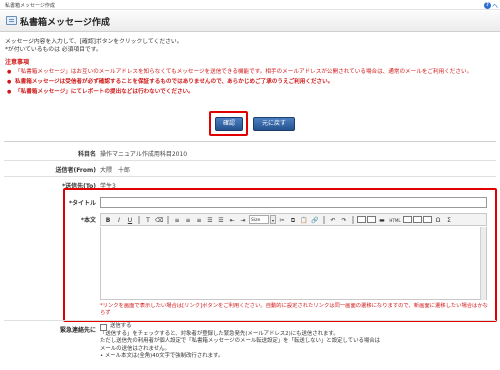  What do you see at coordinates (17, 62) in the screenshot?
I see `notes-heading: 注意事項` at bounding box center [17, 62].